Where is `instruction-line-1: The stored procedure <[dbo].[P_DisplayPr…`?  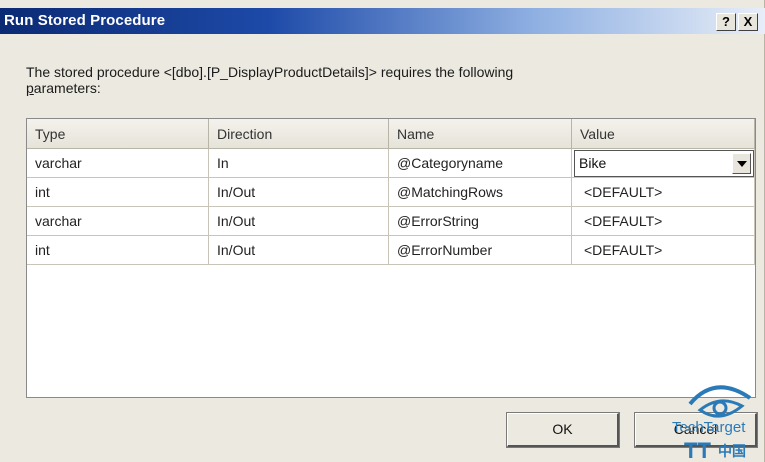 instruction-line-1: The stored procedure <[dbo].[P_DisplayPr… is located at coordinates (270, 72).